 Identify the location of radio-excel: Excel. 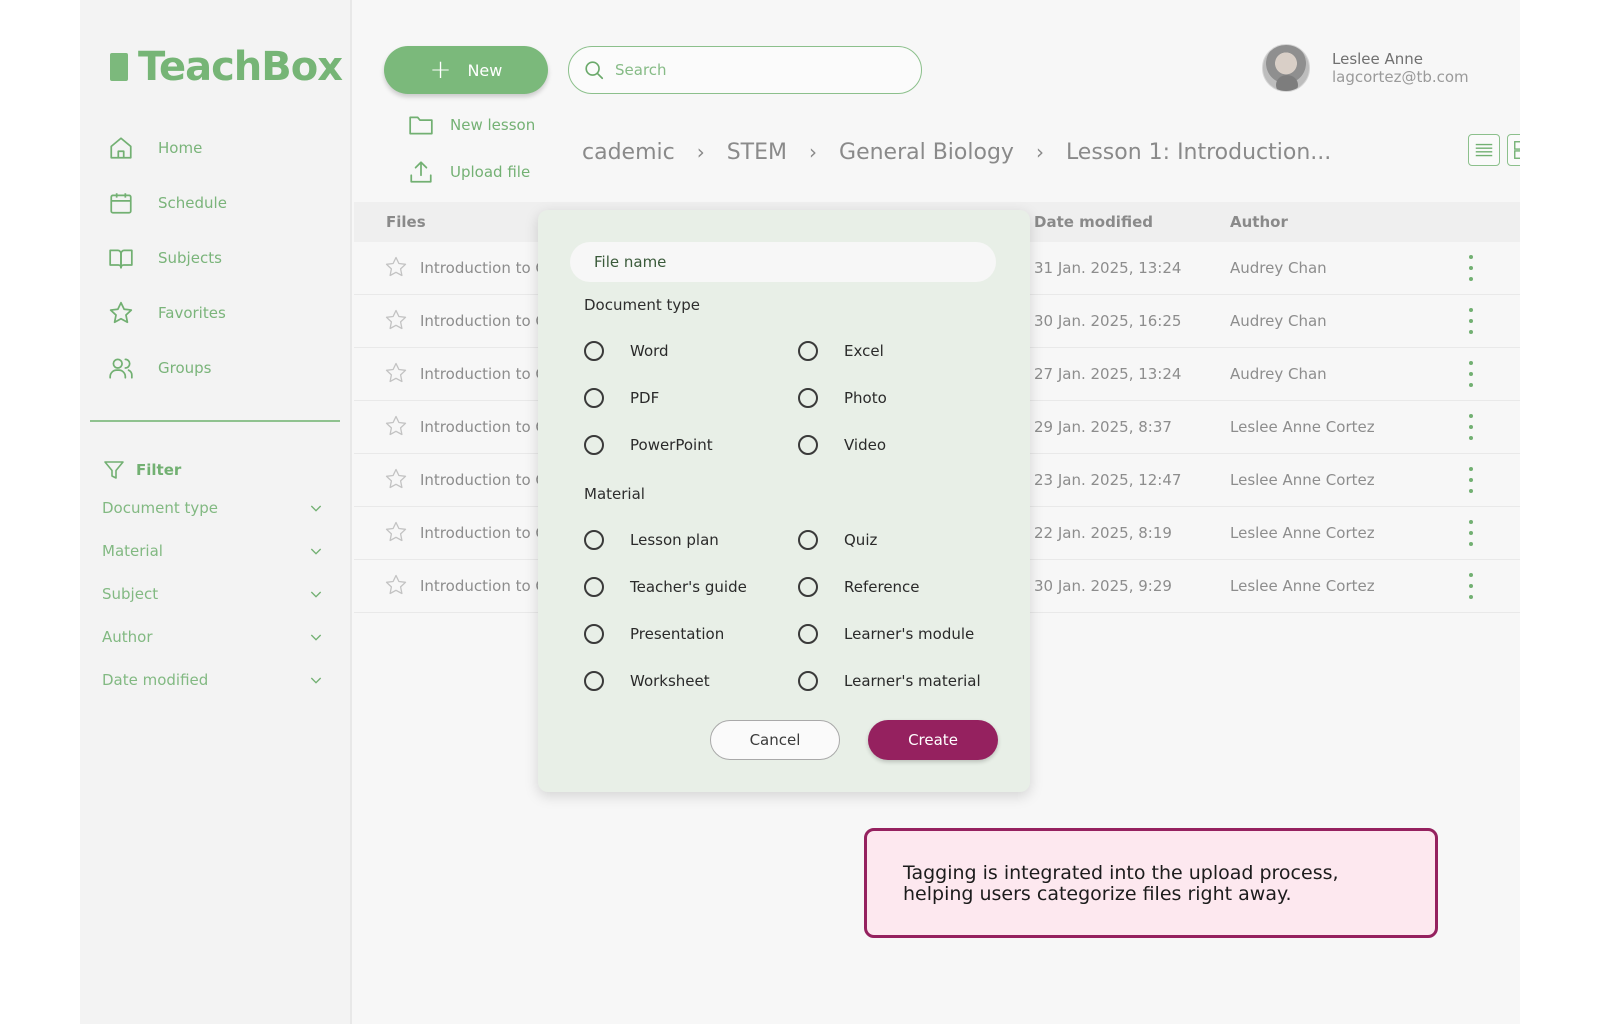
(841, 351).